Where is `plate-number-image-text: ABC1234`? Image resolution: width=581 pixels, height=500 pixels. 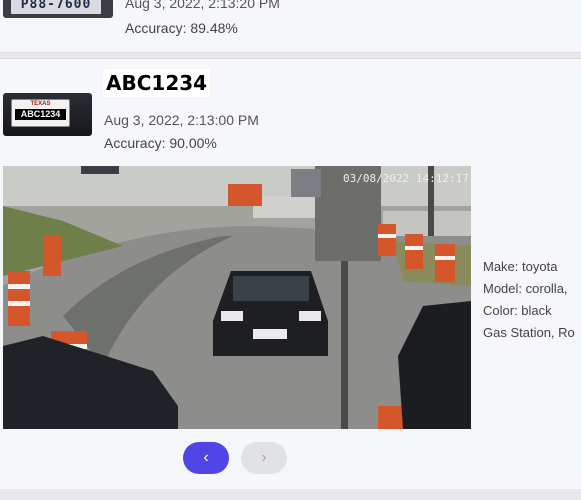 plate-number-image-text: ABC1234 is located at coordinates (40, 114).